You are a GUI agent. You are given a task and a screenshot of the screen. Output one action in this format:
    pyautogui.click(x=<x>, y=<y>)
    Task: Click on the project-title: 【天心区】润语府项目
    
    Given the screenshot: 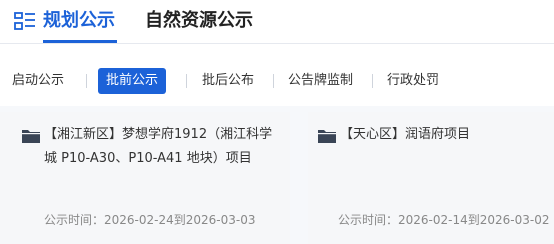 What is the action you would take?
    pyautogui.click(x=445, y=135)
    